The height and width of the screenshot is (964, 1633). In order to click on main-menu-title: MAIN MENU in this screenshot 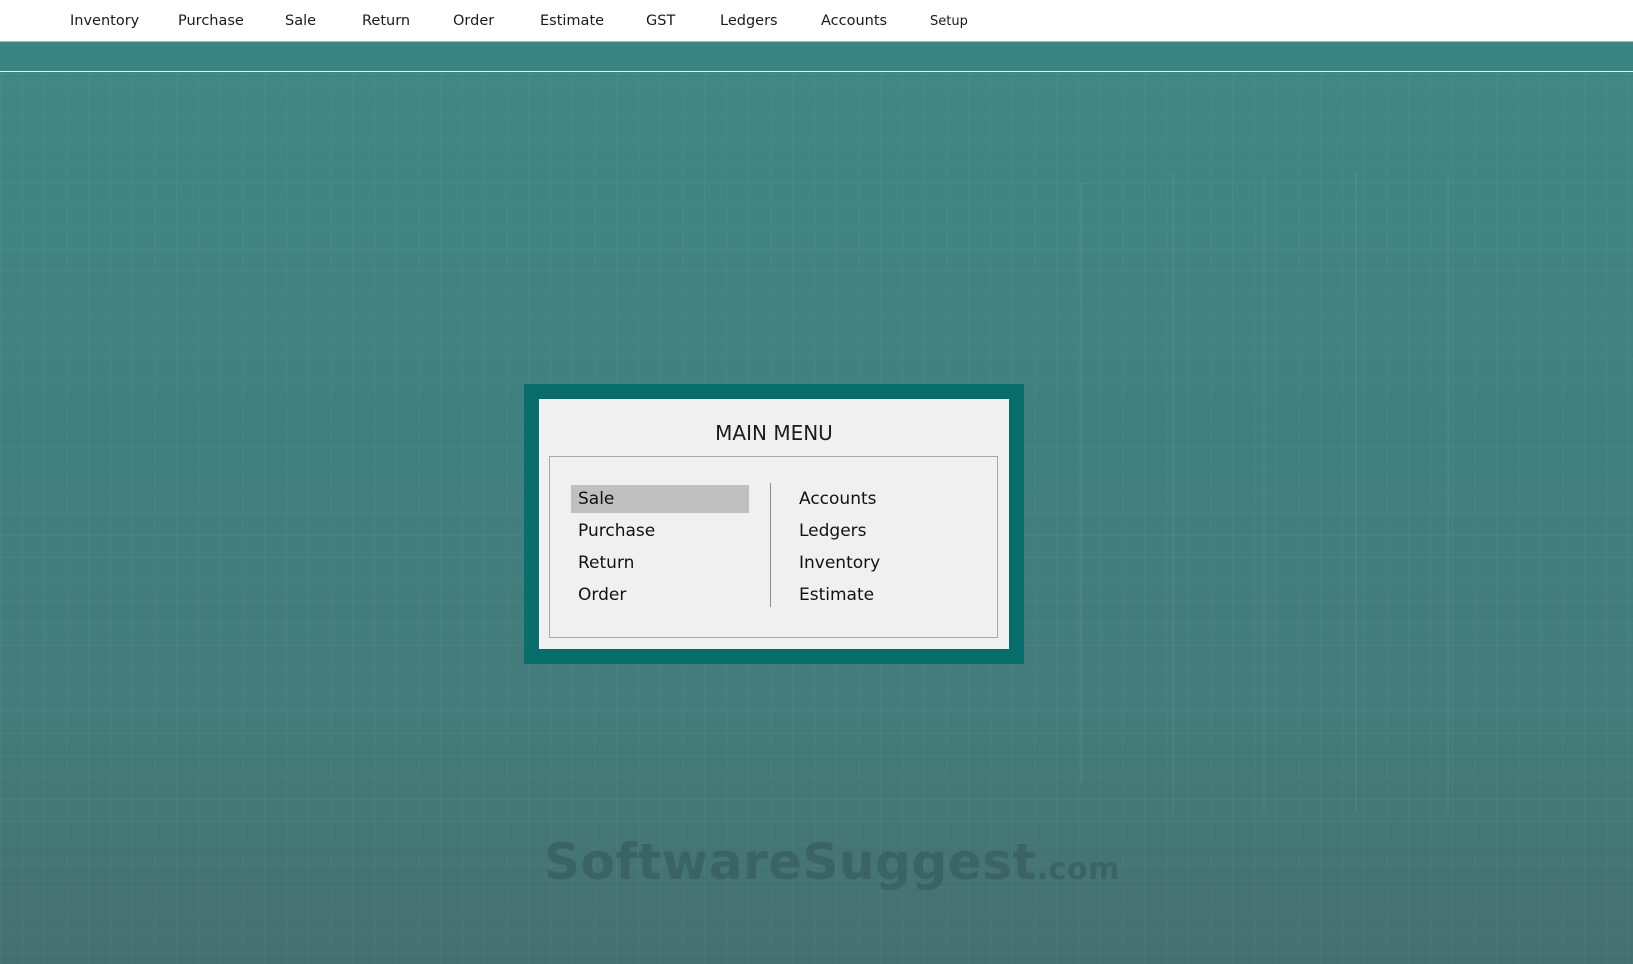, I will do `click(774, 433)`.